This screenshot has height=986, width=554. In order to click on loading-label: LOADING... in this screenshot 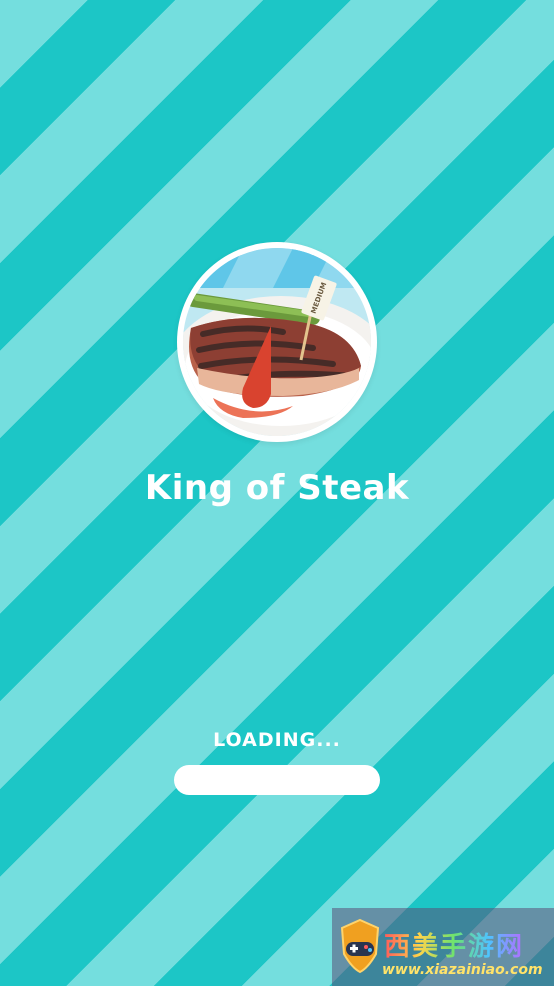, I will do `click(277, 740)`.